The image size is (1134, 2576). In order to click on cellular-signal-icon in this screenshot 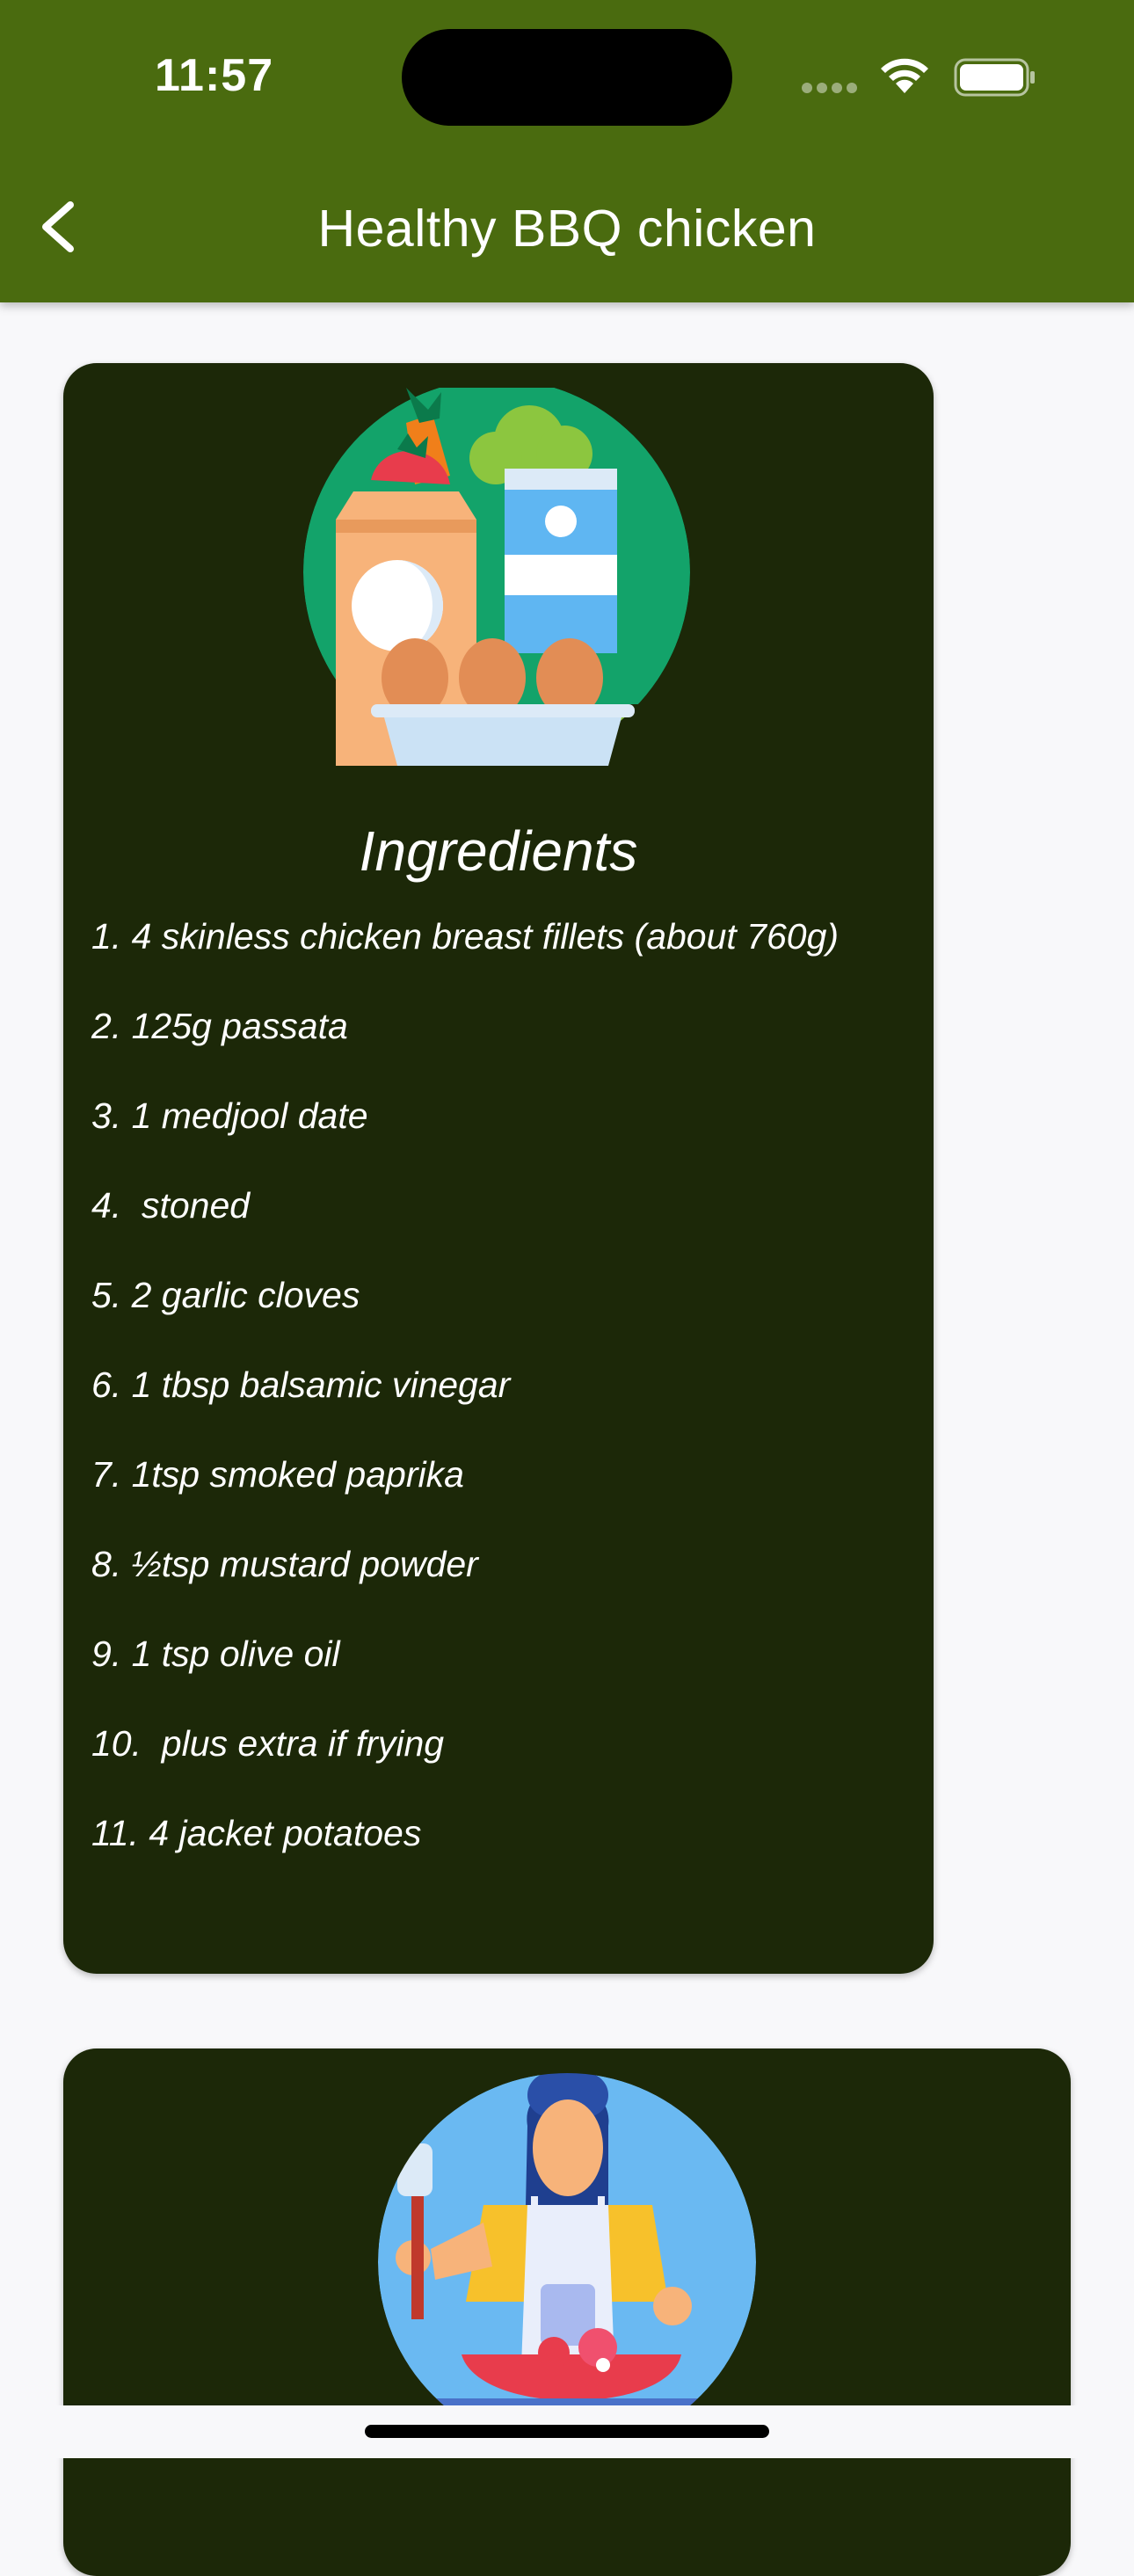, I will do `click(832, 90)`.